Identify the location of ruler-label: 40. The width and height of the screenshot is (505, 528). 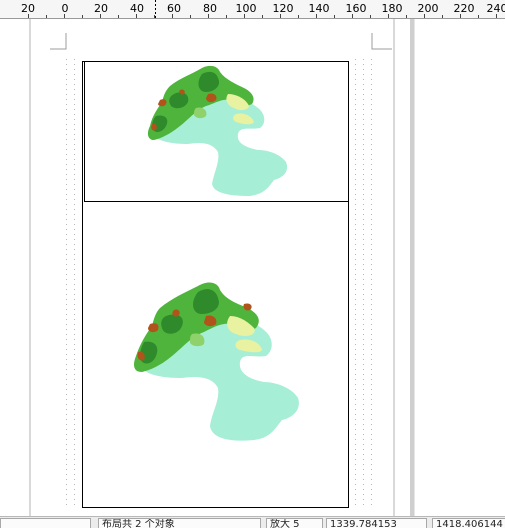
(137, 8).